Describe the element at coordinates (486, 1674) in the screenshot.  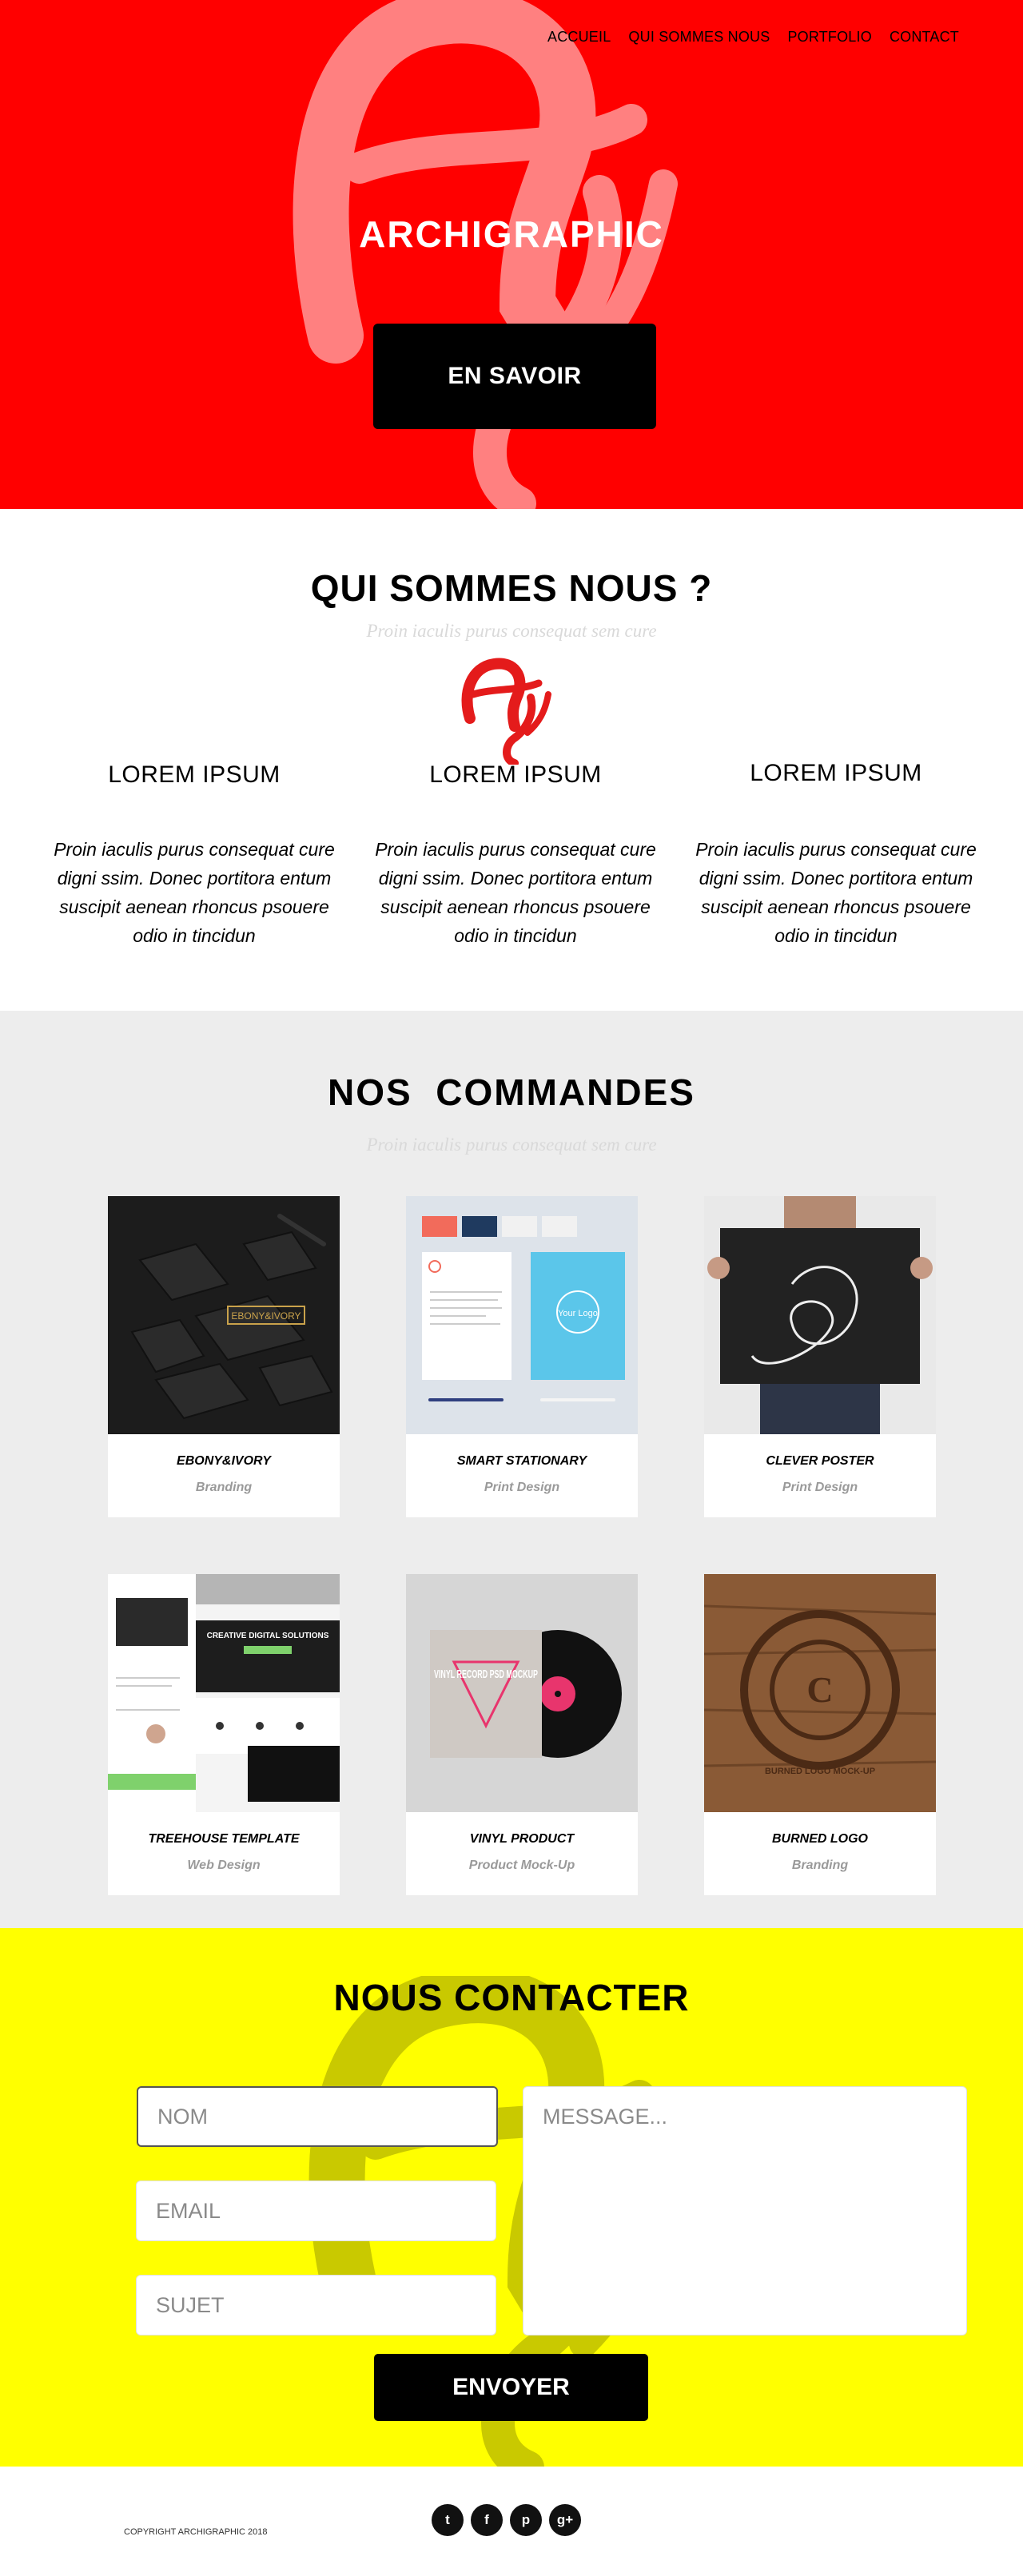
I see `thumbnail-label: VINYL RECORD PSD MOCKUP` at that location.